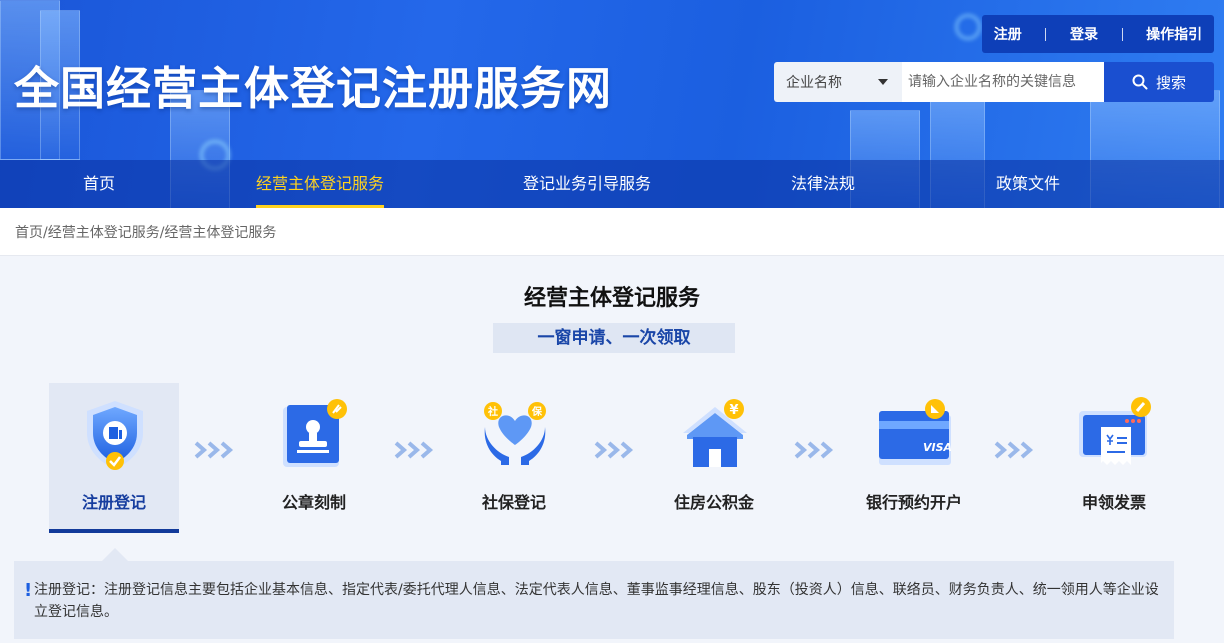 Image resolution: width=1224 pixels, height=643 pixels. What do you see at coordinates (113, 502) in the screenshot?
I see `step-label: 注册登记` at bounding box center [113, 502].